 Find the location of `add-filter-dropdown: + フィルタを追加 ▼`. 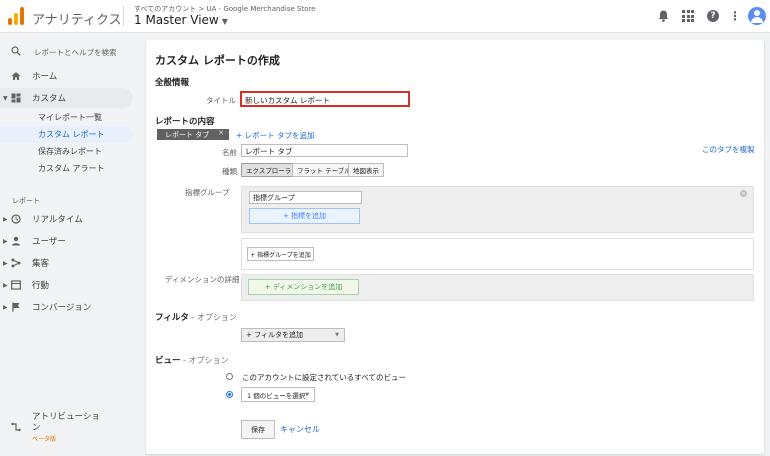

add-filter-dropdown: + フィルタを追加 ▼ is located at coordinates (293, 335).